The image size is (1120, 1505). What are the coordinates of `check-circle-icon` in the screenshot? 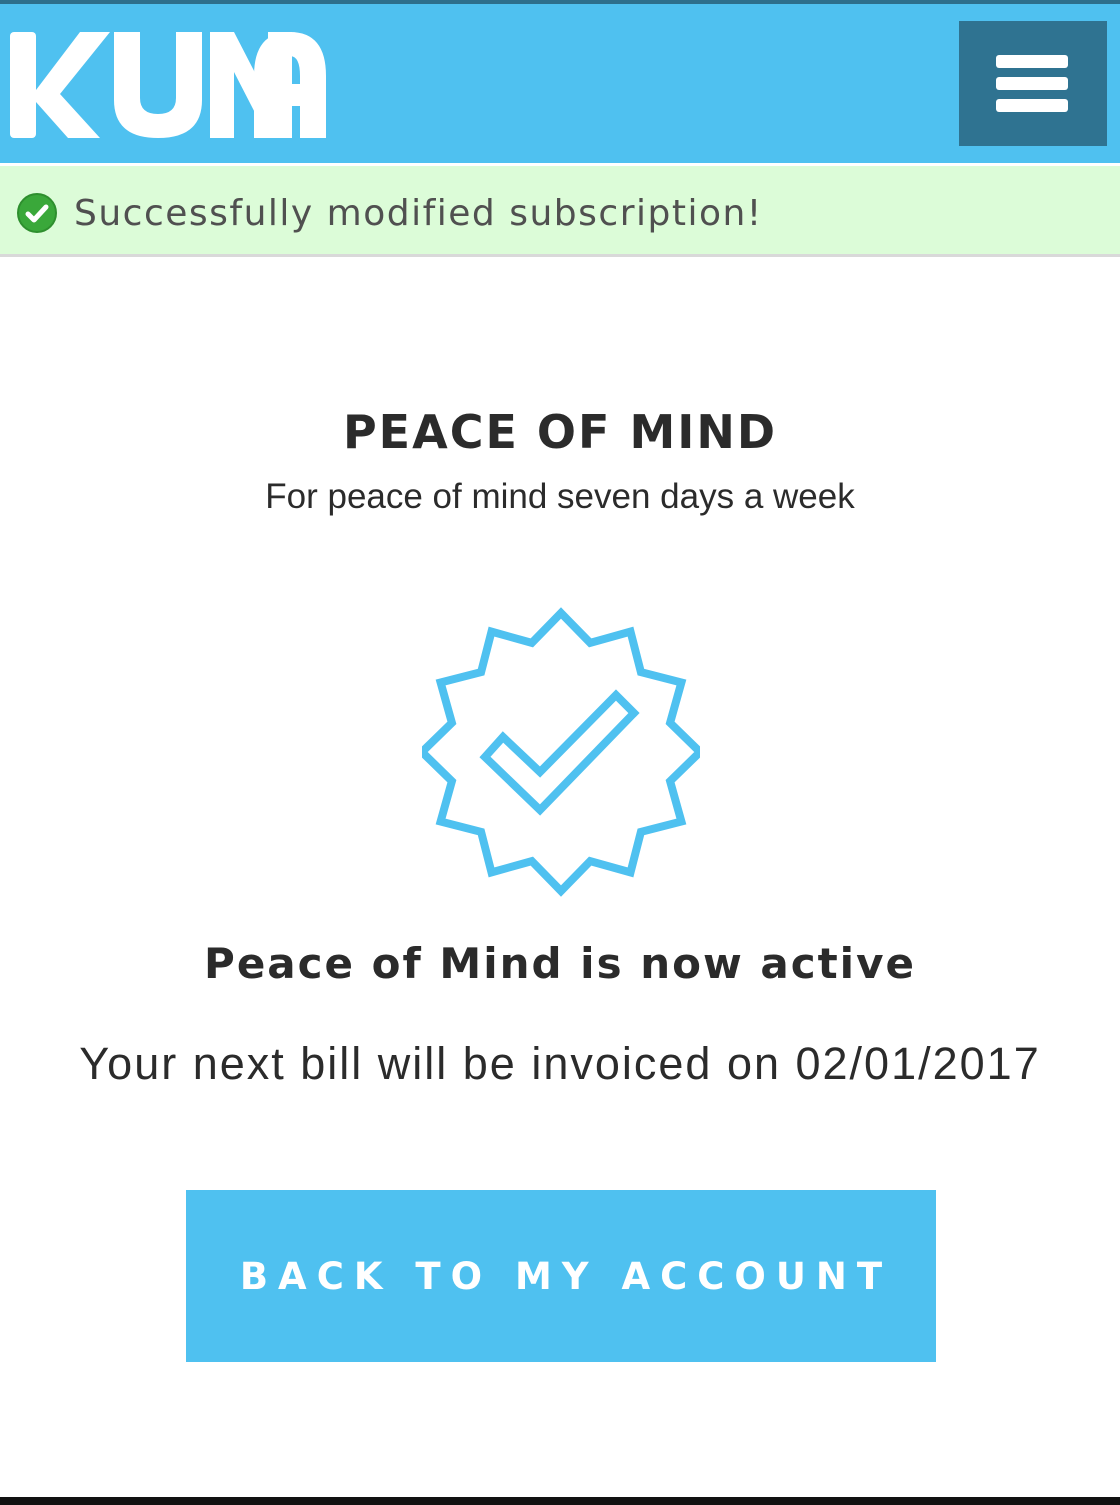 It's located at (37, 213).